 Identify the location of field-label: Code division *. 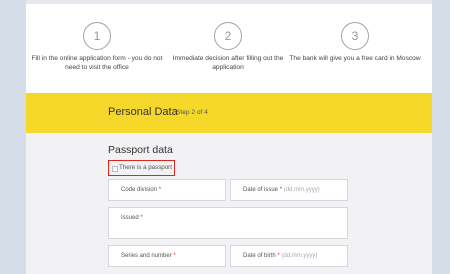
(141, 190).